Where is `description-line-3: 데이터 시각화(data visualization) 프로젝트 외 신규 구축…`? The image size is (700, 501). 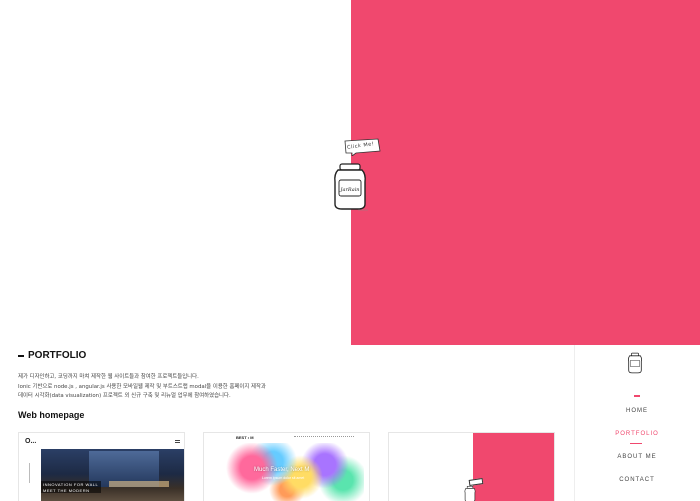
description-line-3: 데이터 시각화(data visualization) 프로젝트 외 신규 구축… is located at coordinates (124, 396).